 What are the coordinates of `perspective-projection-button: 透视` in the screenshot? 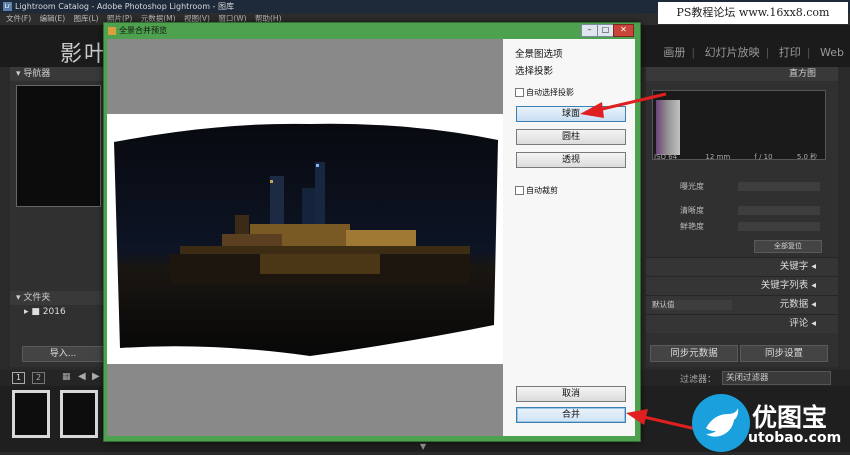 It's located at (571, 160).